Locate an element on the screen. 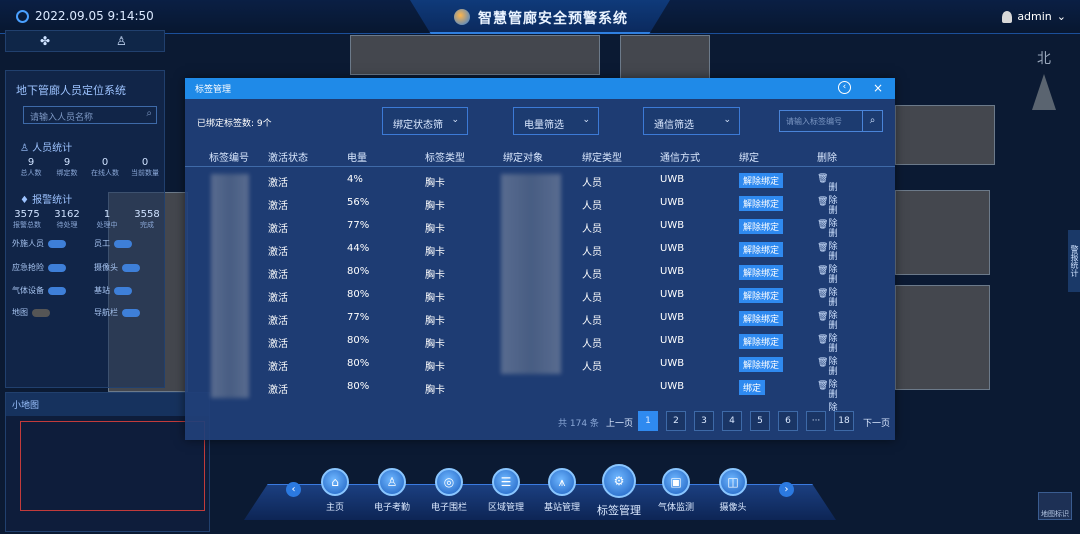  dock-attendance: ♙ 电子考勤 is located at coordinates (392, 490).